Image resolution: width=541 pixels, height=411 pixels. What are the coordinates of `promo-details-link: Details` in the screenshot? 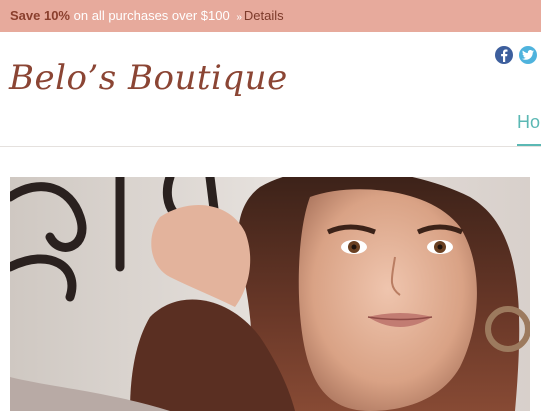 It's located at (264, 15).